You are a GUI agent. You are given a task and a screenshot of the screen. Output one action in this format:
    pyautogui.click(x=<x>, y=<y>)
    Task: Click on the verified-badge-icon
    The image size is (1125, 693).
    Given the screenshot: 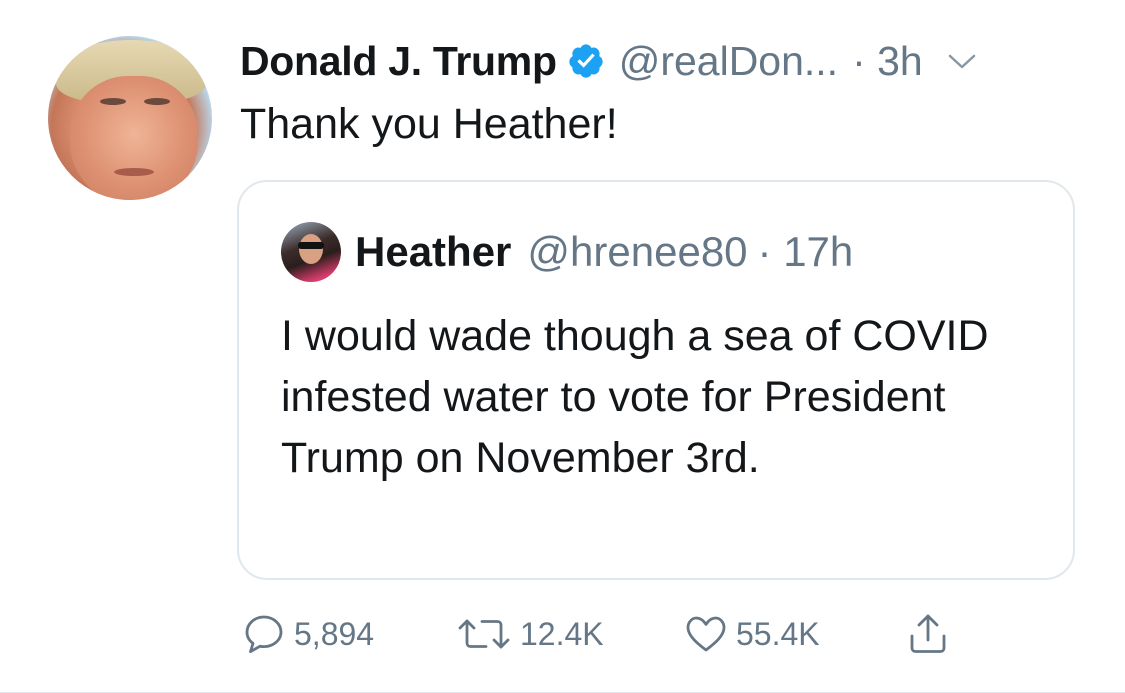 What is the action you would take?
    pyautogui.click(x=586, y=61)
    